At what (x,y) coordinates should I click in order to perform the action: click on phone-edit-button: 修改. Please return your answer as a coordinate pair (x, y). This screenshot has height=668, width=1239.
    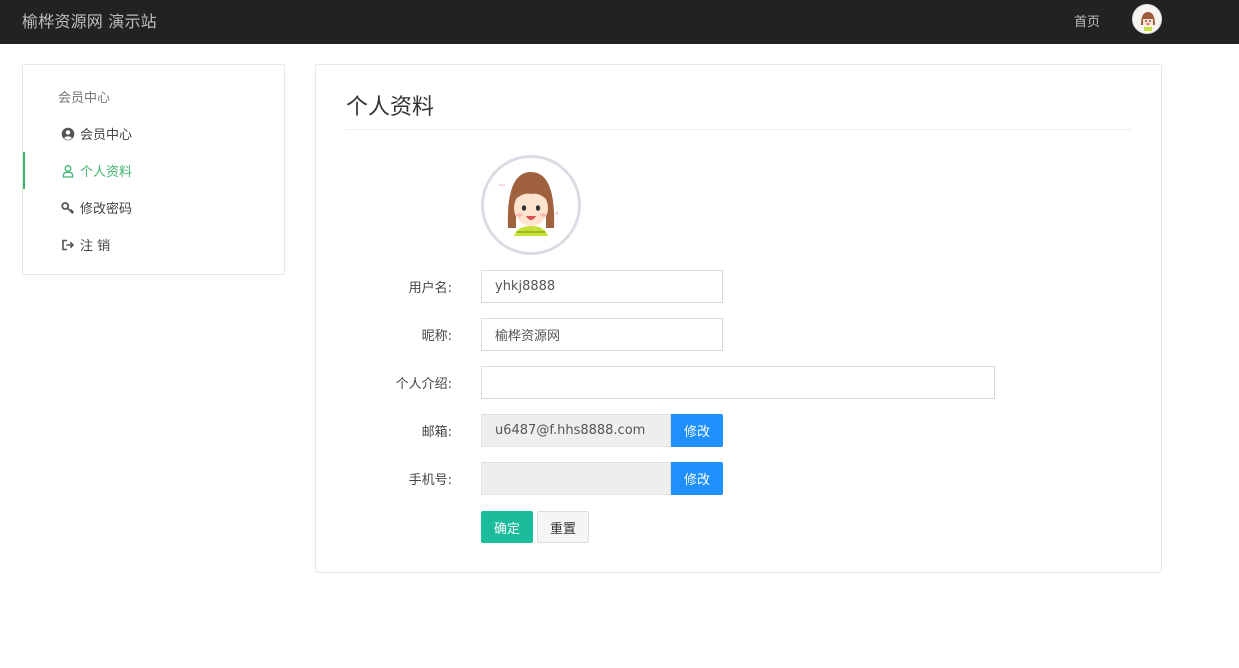
    Looking at the image, I should click on (697, 478).